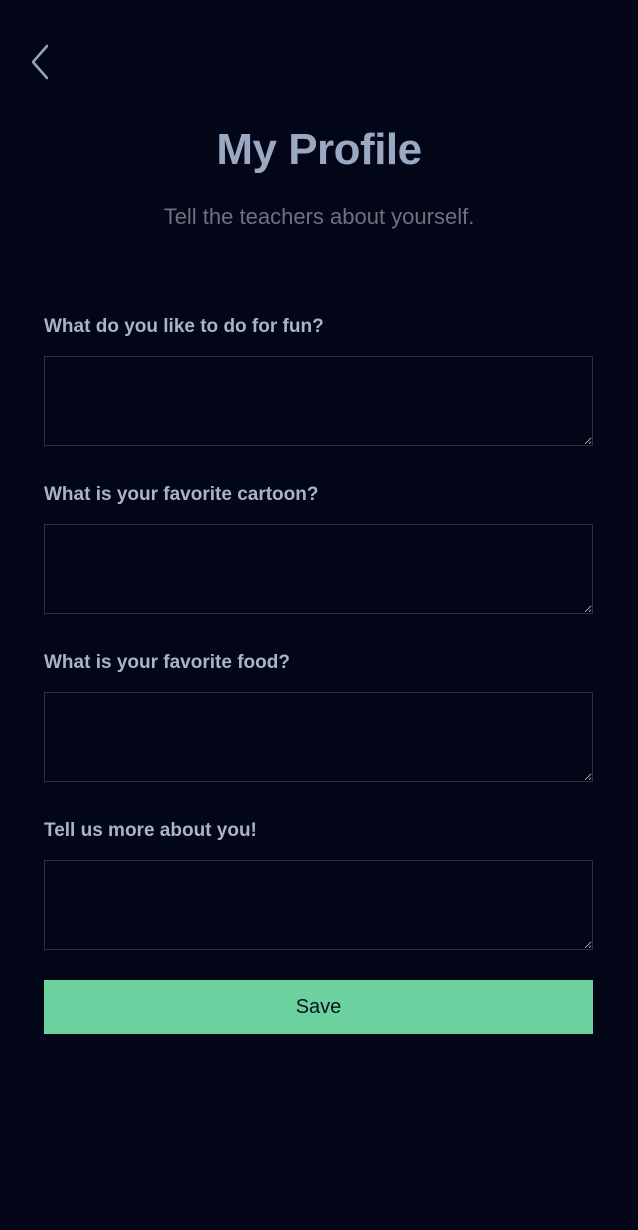 The width and height of the screenshot is (638, 1230). What do you see at coordinates (150, 830) in the screenshot?
I see `about-question-label: Tell us more about you!` at bounding box center [150, 830].